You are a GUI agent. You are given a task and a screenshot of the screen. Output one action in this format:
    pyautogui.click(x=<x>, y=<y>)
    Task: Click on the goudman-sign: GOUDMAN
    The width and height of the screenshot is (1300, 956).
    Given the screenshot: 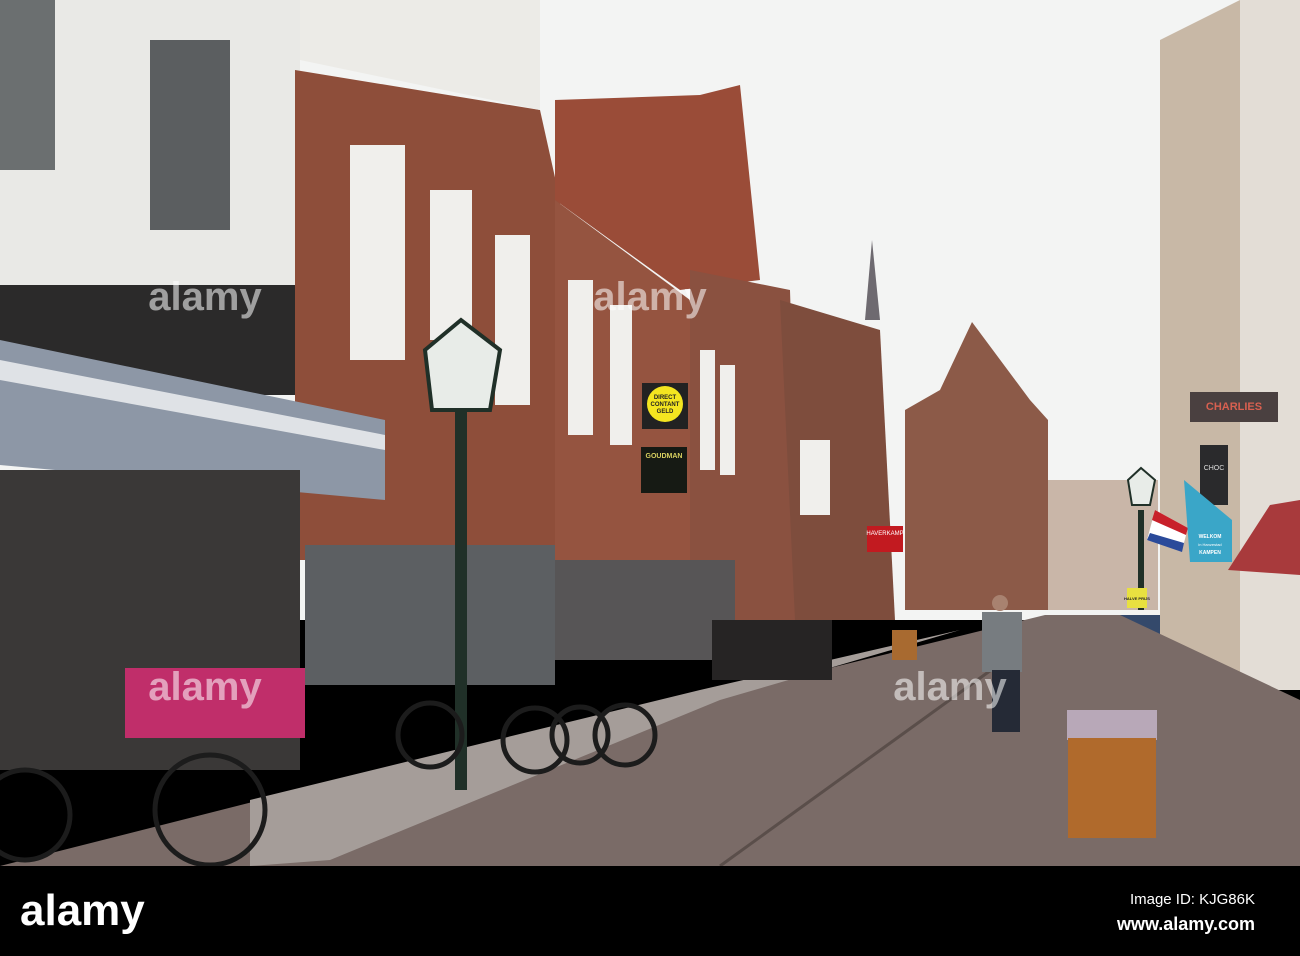 What is the action you would take?
    pyautogui.click(x=664, y=470)
    